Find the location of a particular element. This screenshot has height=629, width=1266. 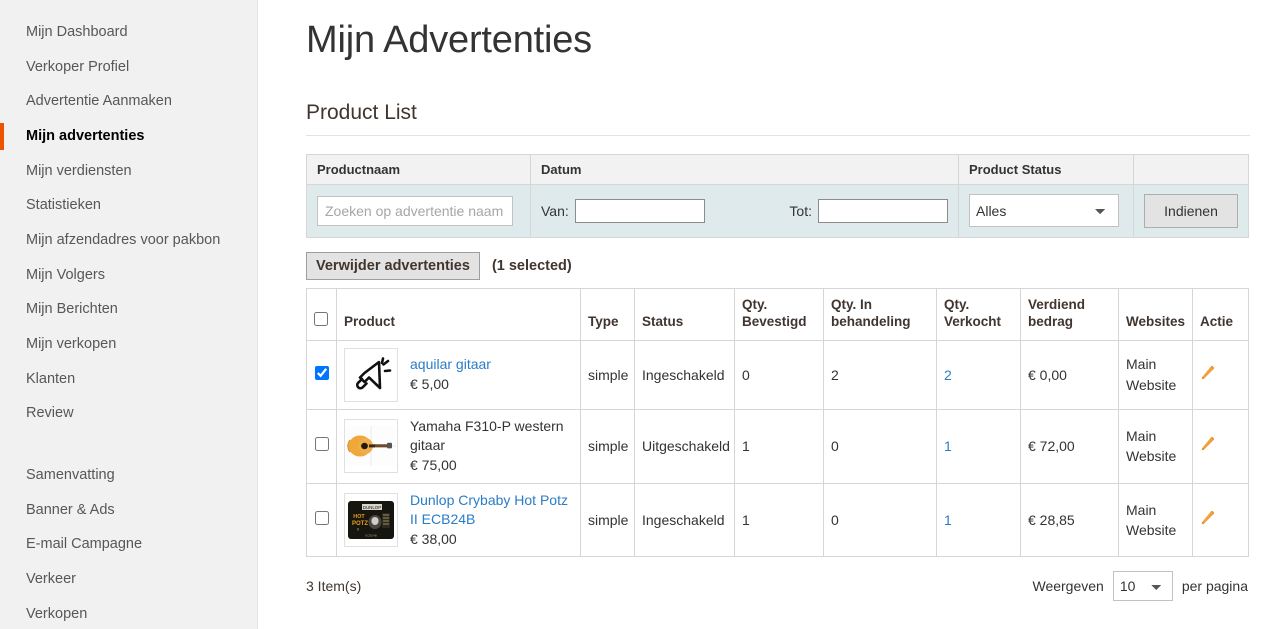

filter-cell-datum: Van: Tot: is located at coordinates (744, 210).